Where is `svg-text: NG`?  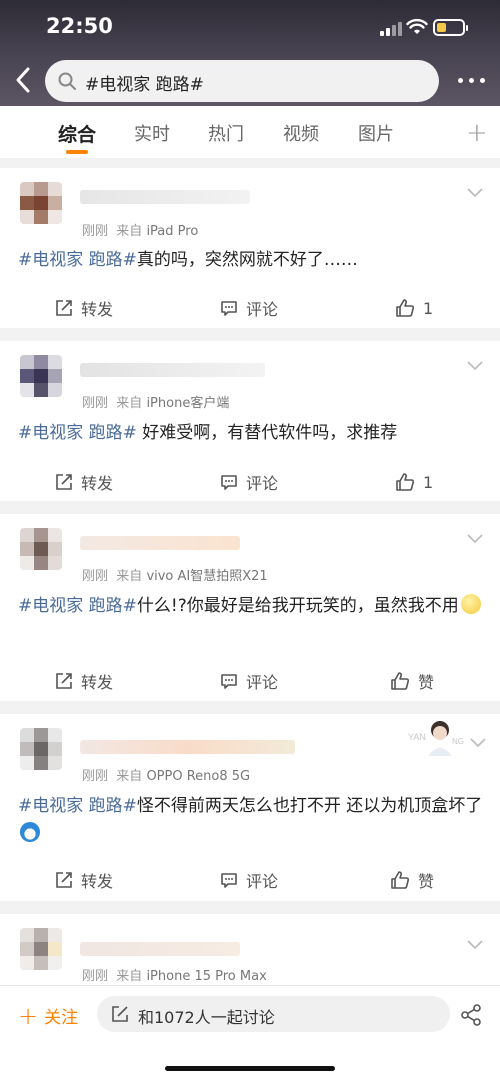 svg-text: NG is located at coordinates (458, 741).